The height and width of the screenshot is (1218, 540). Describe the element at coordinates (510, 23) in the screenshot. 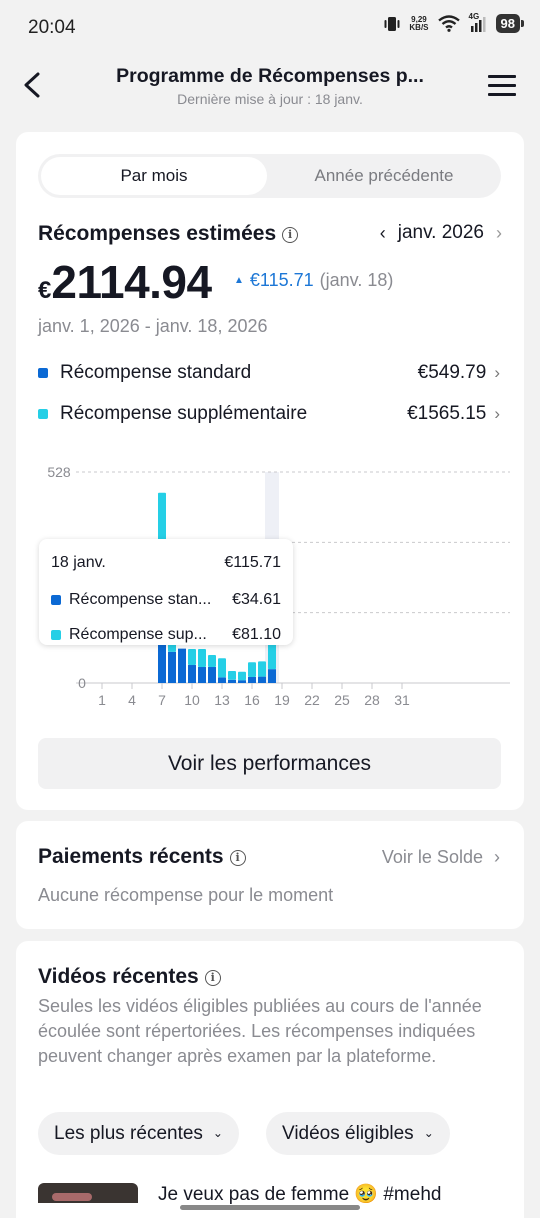

I see `battery-indicator: 98` at that location.